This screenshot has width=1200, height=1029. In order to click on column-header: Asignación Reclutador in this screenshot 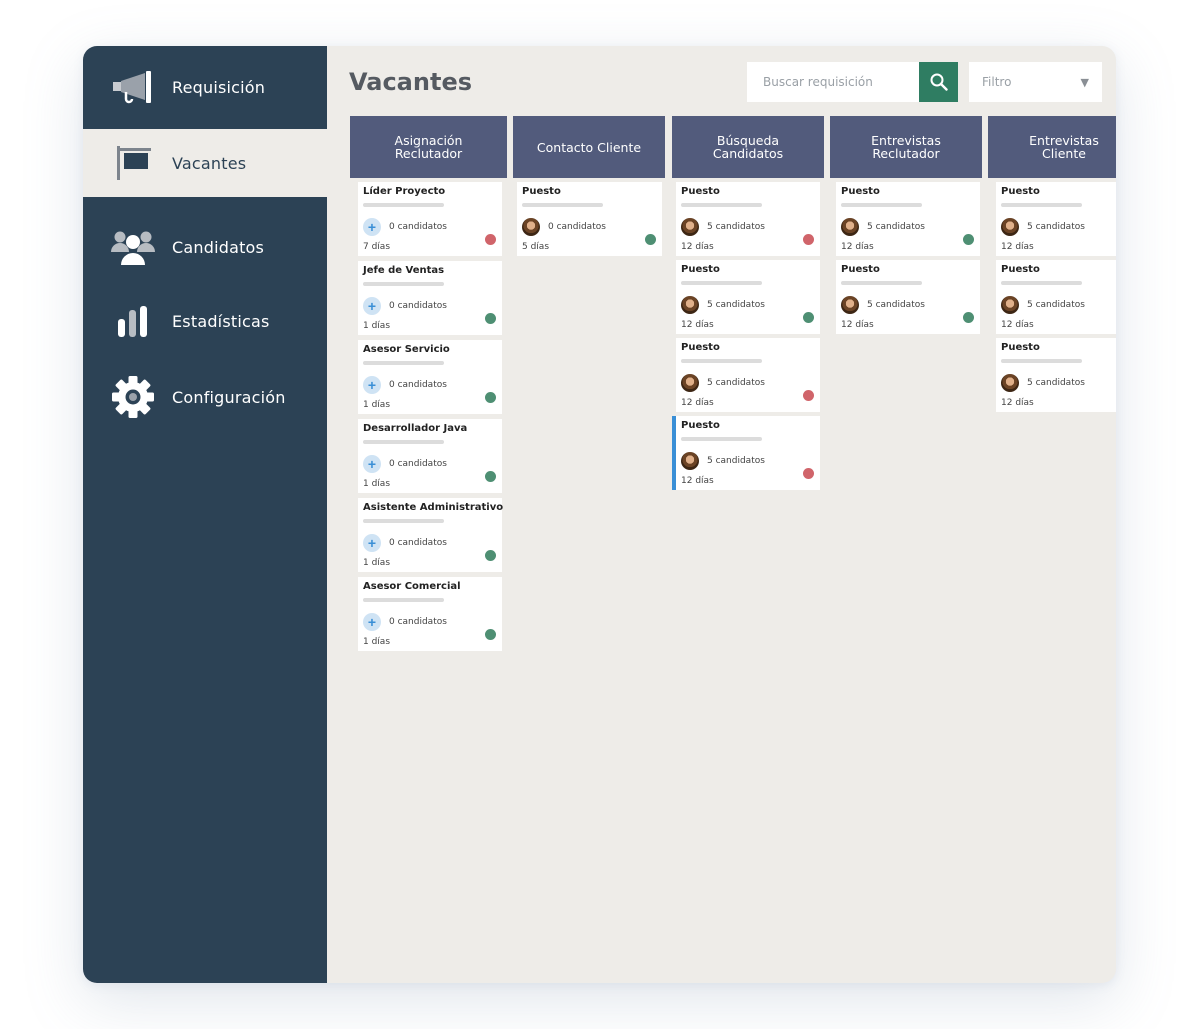, I will do `click(428, 147)`.